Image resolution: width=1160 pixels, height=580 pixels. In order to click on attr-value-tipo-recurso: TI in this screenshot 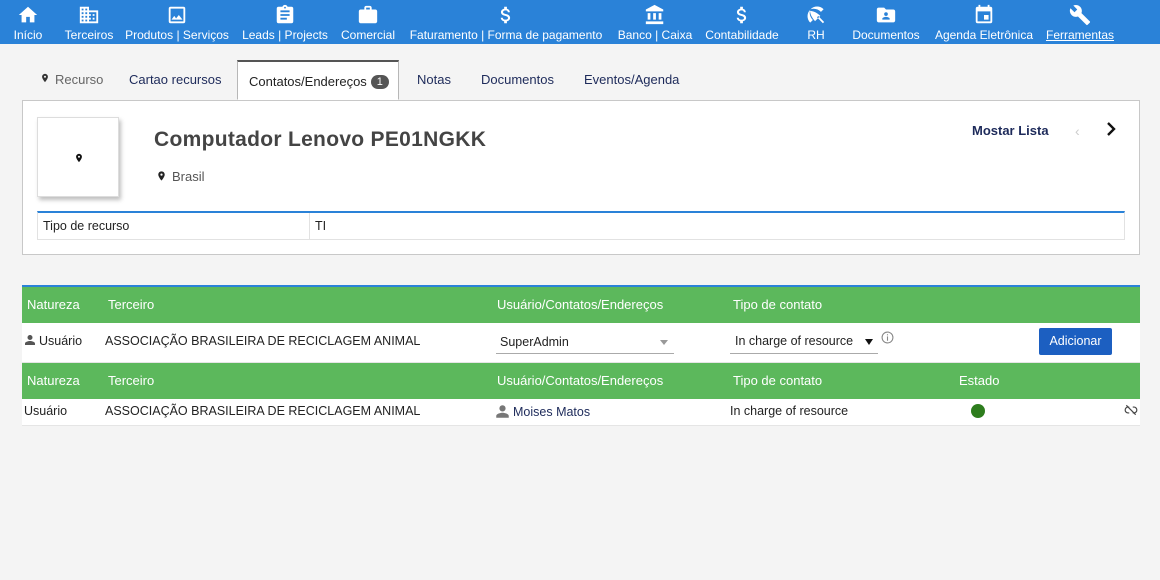, I will do `click(321, 226)`.